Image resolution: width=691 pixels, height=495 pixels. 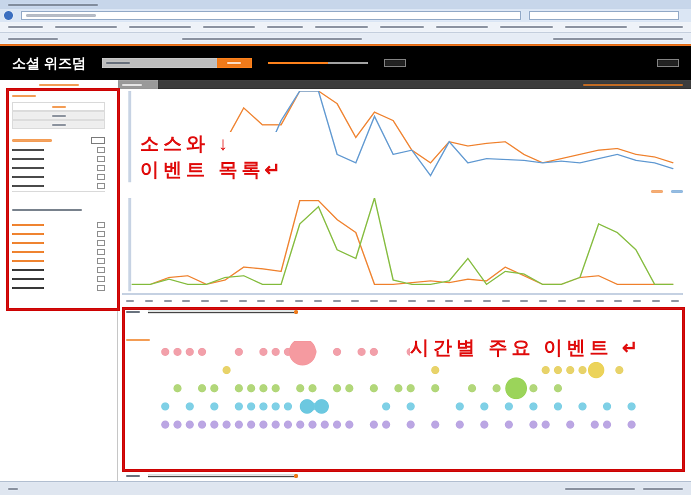 I want to click on back-icon, so click(x=8, y=15).